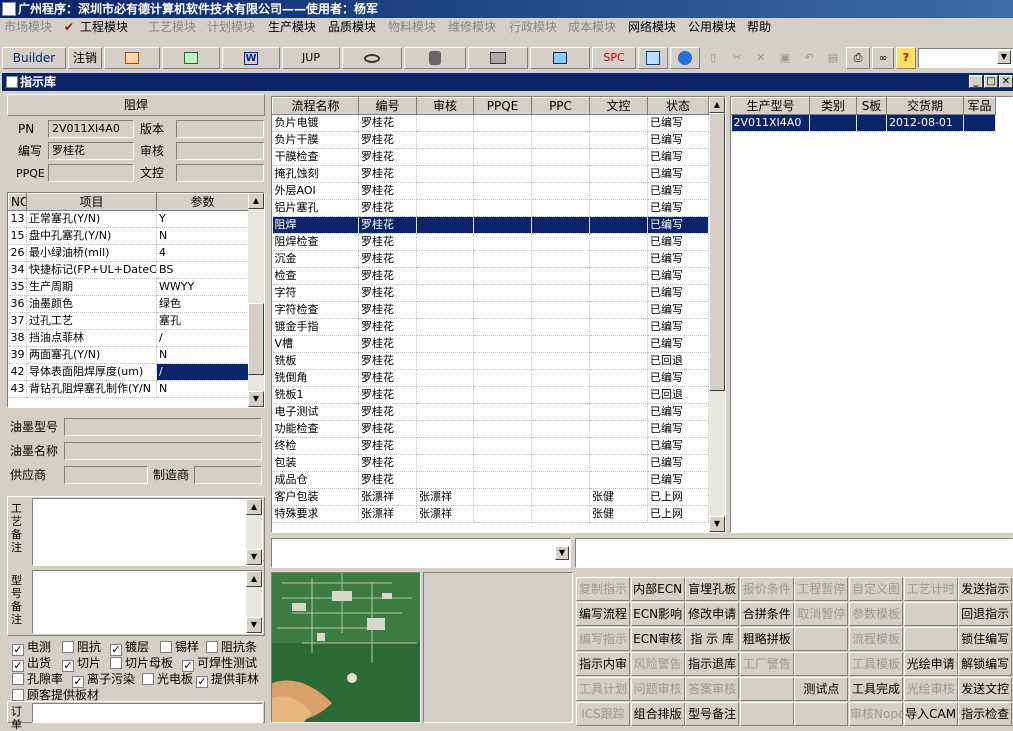  I want to click on action-button-0-2: 盲埋孔板, so click(712, 589).